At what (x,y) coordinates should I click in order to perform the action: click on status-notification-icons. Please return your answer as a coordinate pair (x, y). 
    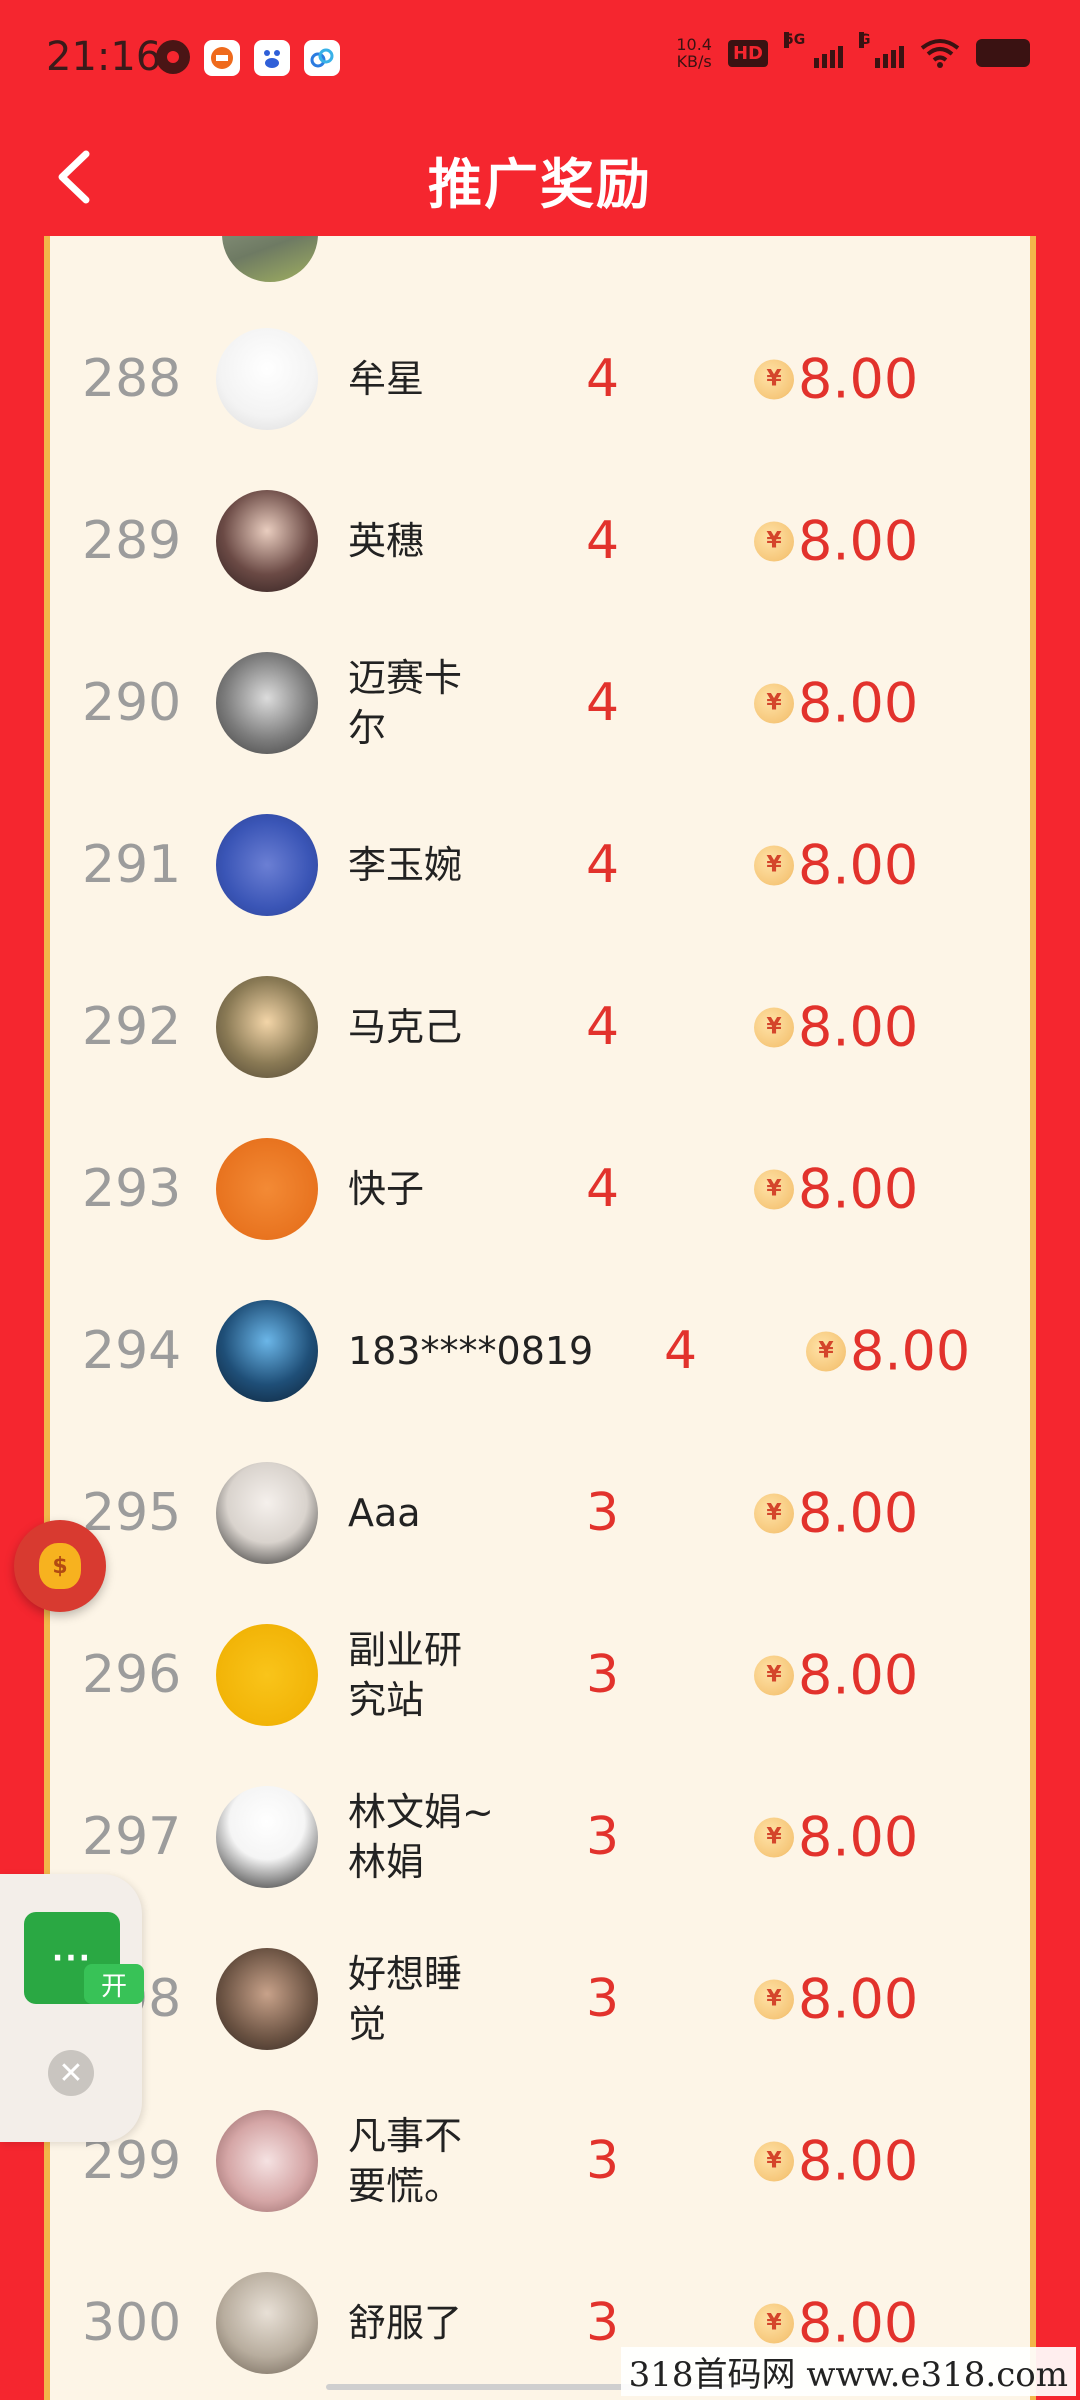
    Looking at the image, I should click on (248, 58).